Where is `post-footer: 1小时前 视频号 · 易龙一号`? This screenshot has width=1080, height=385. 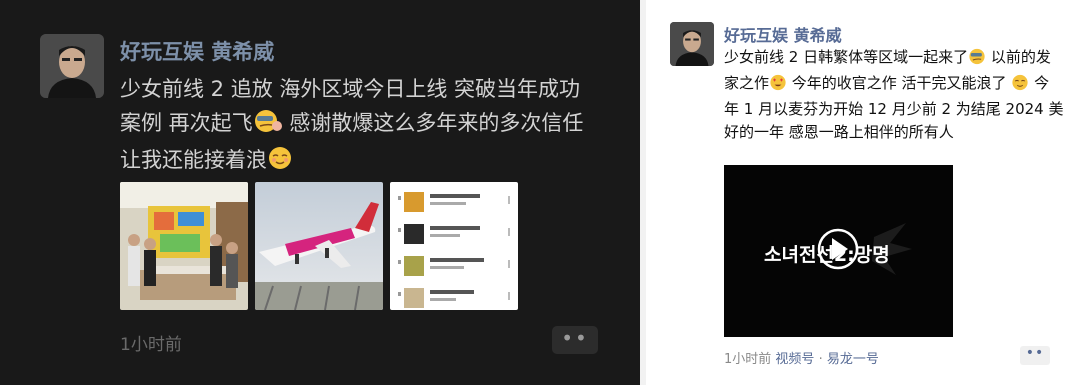 post-footer: 1小时前 视频号 · 易龙一号 is located at coordinates (801, 357).